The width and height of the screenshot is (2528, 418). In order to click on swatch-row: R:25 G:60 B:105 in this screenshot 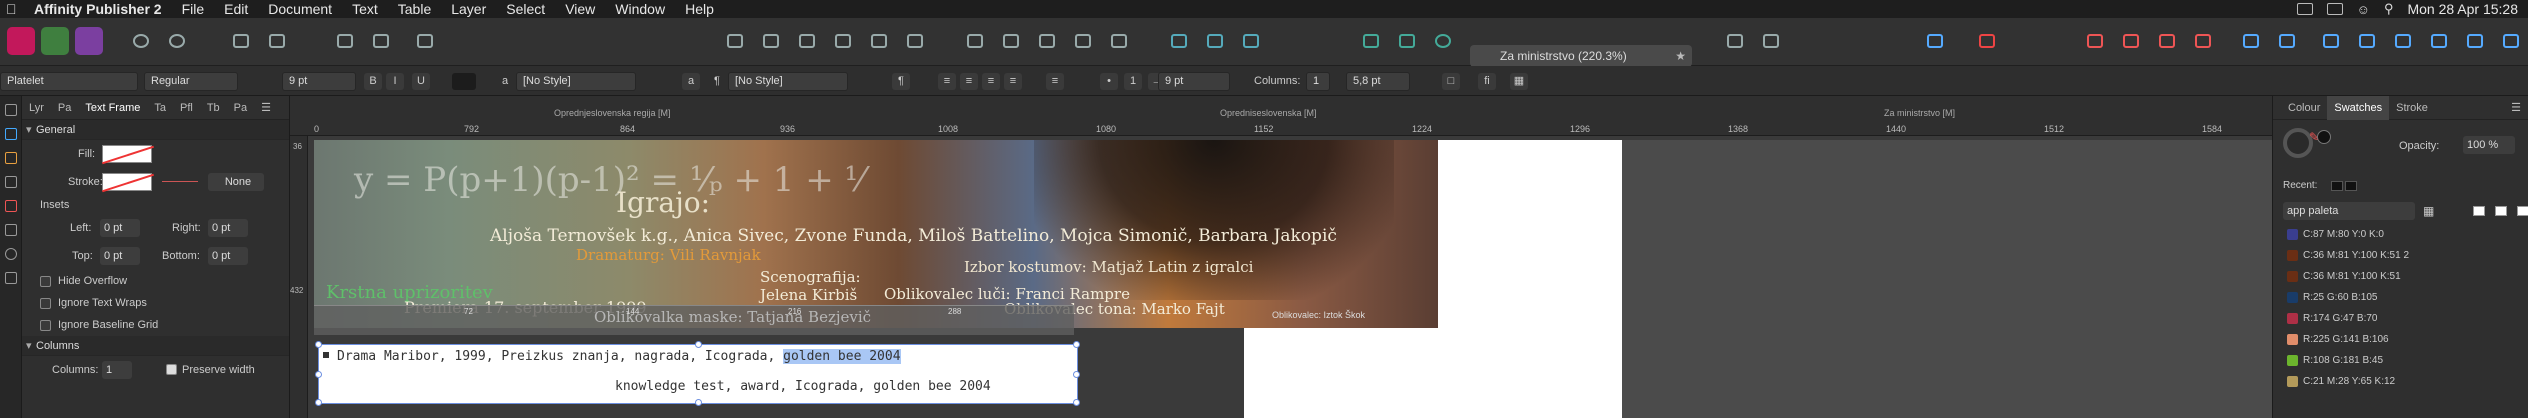, I will do `click(2400, 297)`.